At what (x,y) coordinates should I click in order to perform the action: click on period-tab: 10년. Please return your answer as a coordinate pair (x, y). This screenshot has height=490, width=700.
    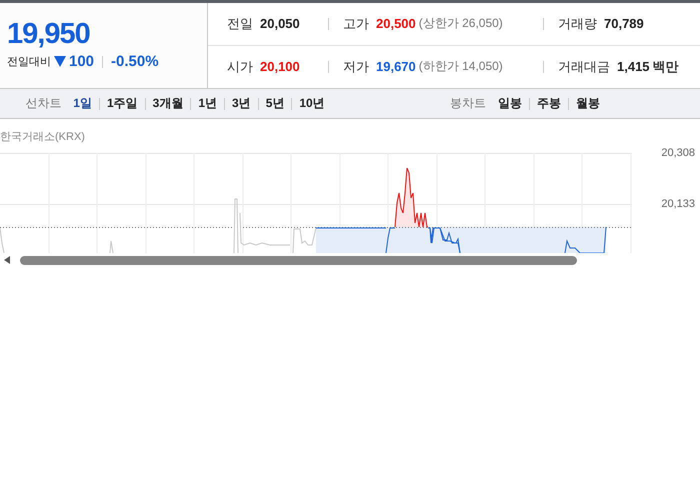
    Looking at the image, I should click on (312, 103).